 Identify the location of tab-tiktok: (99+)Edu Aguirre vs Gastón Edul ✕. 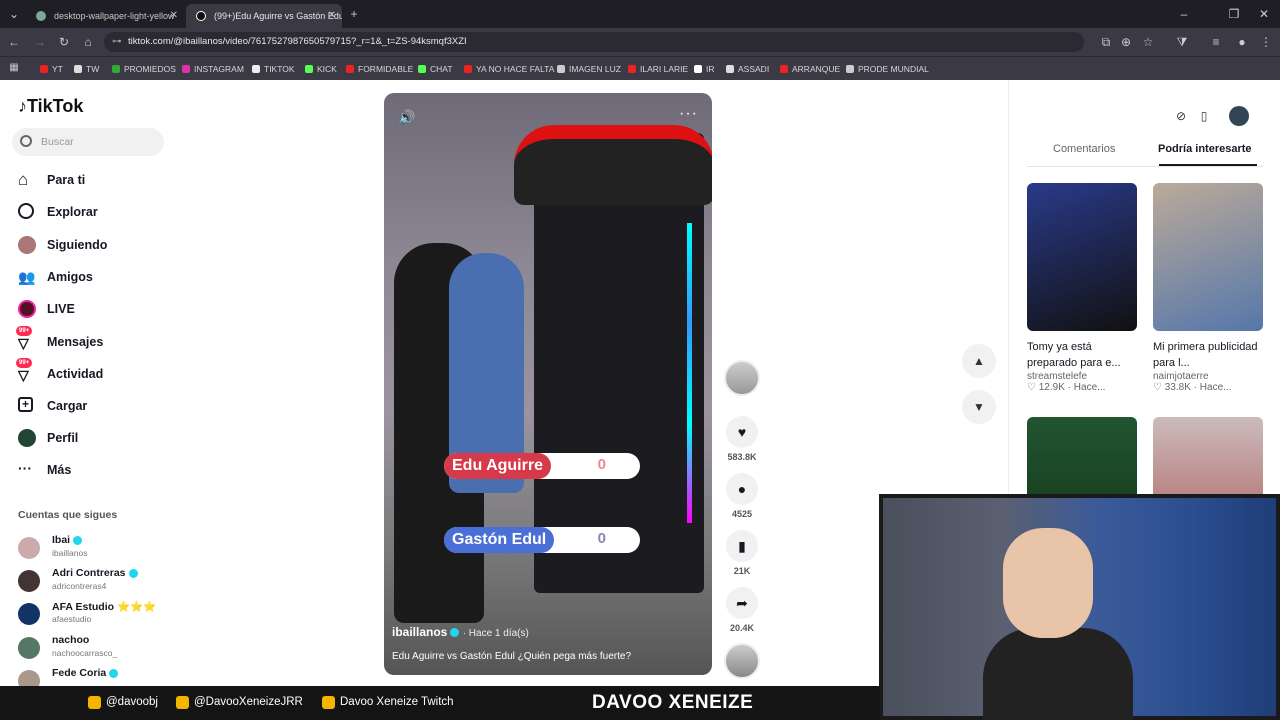
(264, 16).